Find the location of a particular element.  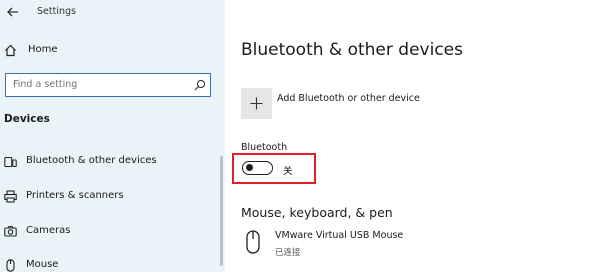

home-icon is located at coordinates (10, 50).